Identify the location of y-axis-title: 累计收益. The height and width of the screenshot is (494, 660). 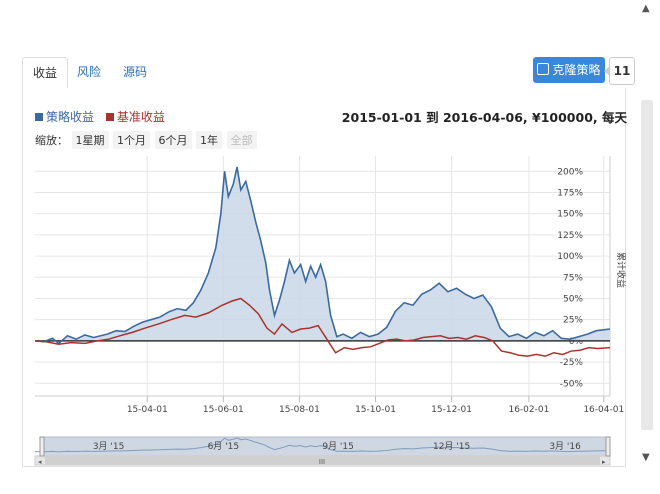
(621, 270).